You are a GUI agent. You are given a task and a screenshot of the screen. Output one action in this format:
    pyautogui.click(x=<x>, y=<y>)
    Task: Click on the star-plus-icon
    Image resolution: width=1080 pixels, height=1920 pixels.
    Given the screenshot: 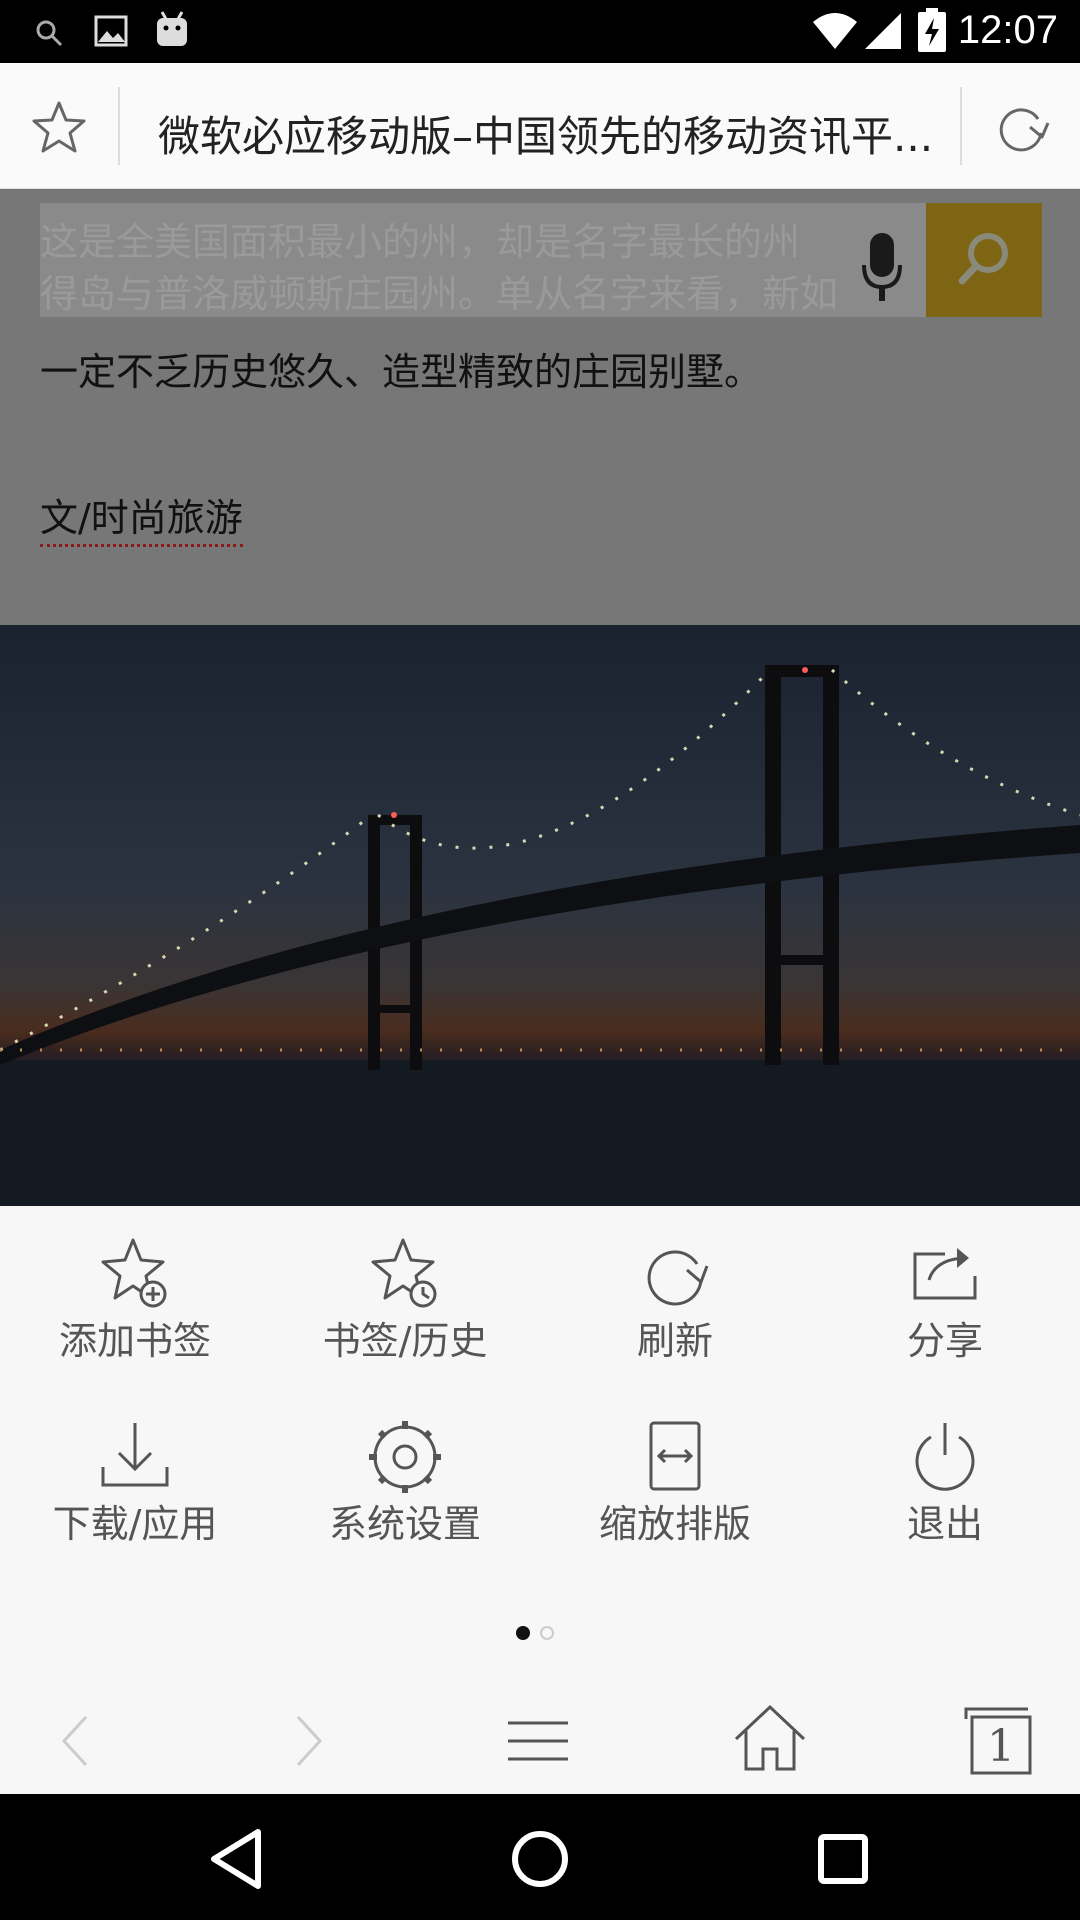 What is the action you would take?
    pyautogui.click(x=134, y=1273)
    